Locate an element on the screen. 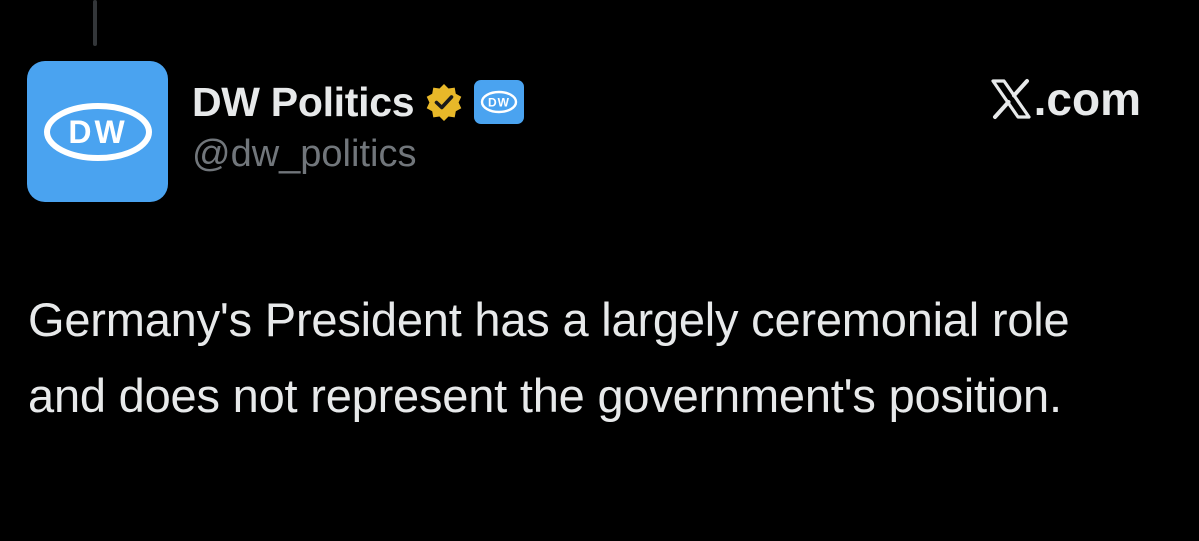  x-logo-icon is located at coordinates (1011, 99).